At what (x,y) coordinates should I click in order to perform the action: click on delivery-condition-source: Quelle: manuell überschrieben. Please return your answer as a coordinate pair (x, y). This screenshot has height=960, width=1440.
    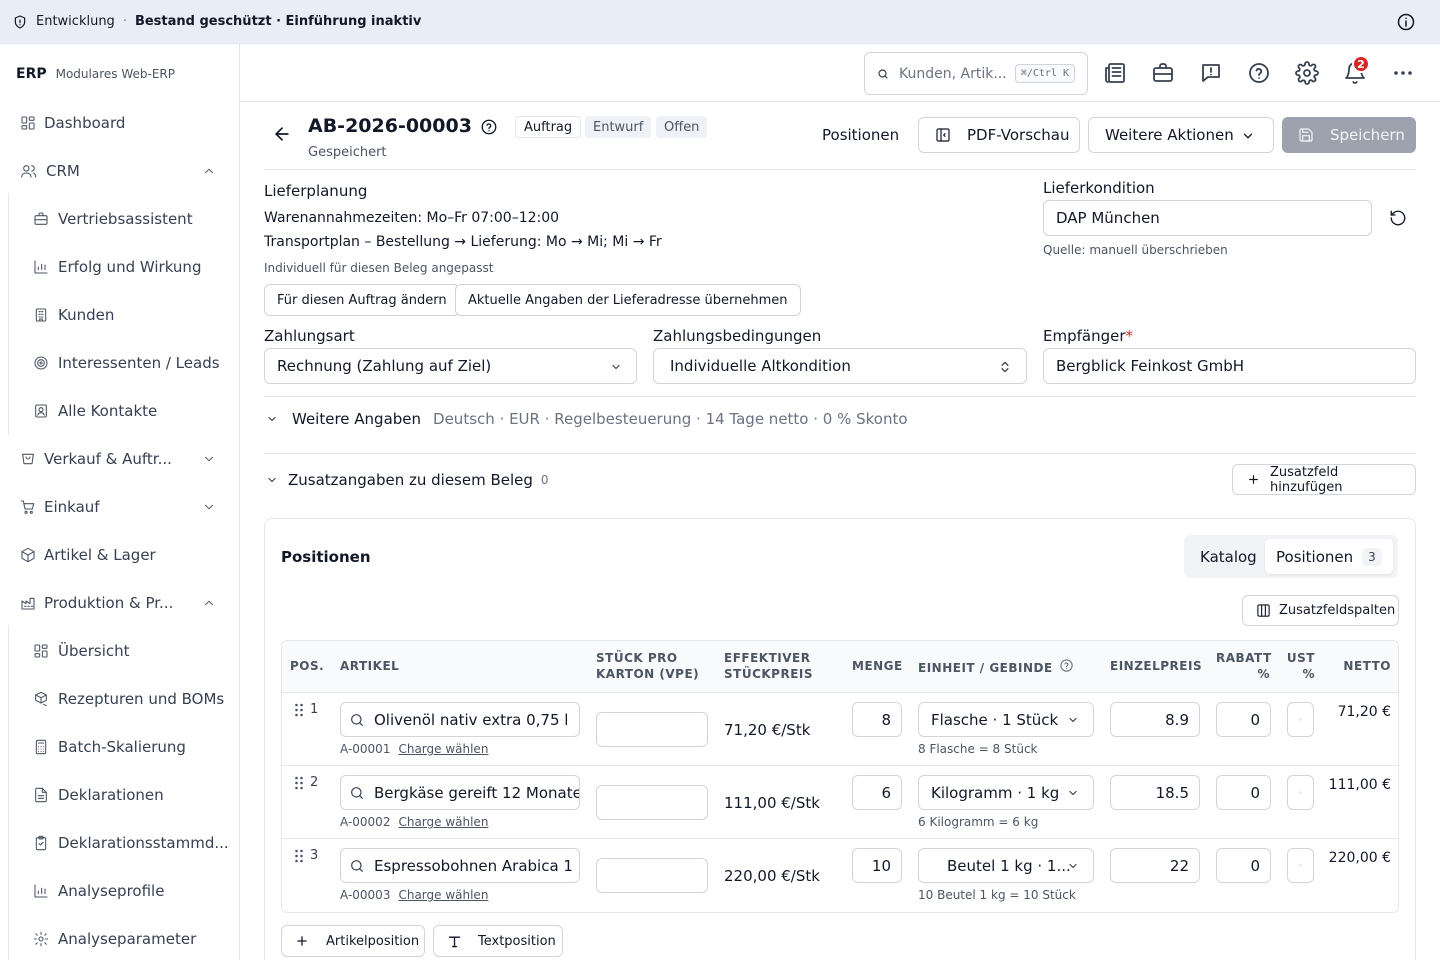
    Looking at the image, I should click on (1135, 250).